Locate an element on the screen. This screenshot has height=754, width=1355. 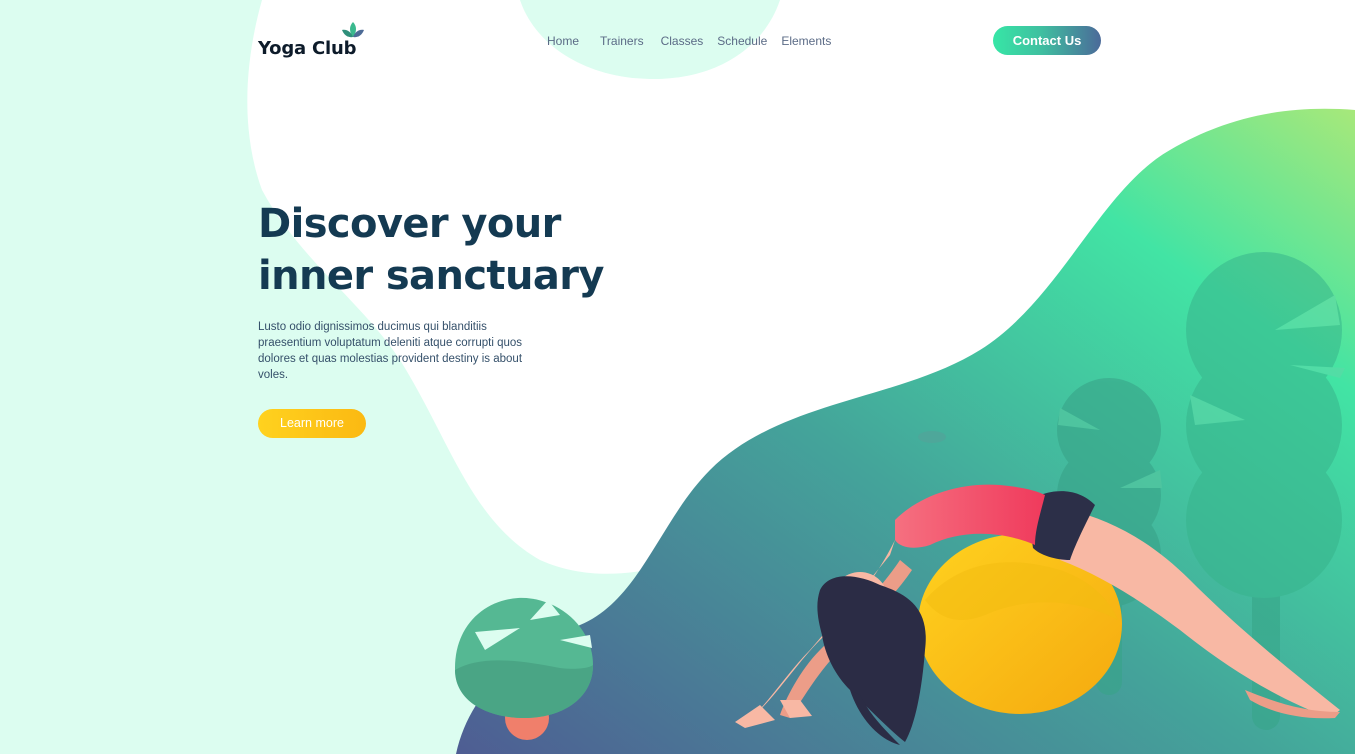
hero-title-line-1: Discover your is located at coordinates (409, 224).